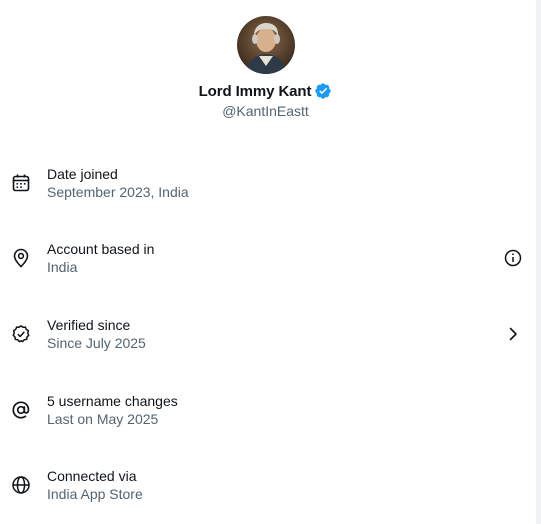 The width and height of the screenshot is (541, 524). I want to click on account-based-in-label: Account based in, so click(101, 249).